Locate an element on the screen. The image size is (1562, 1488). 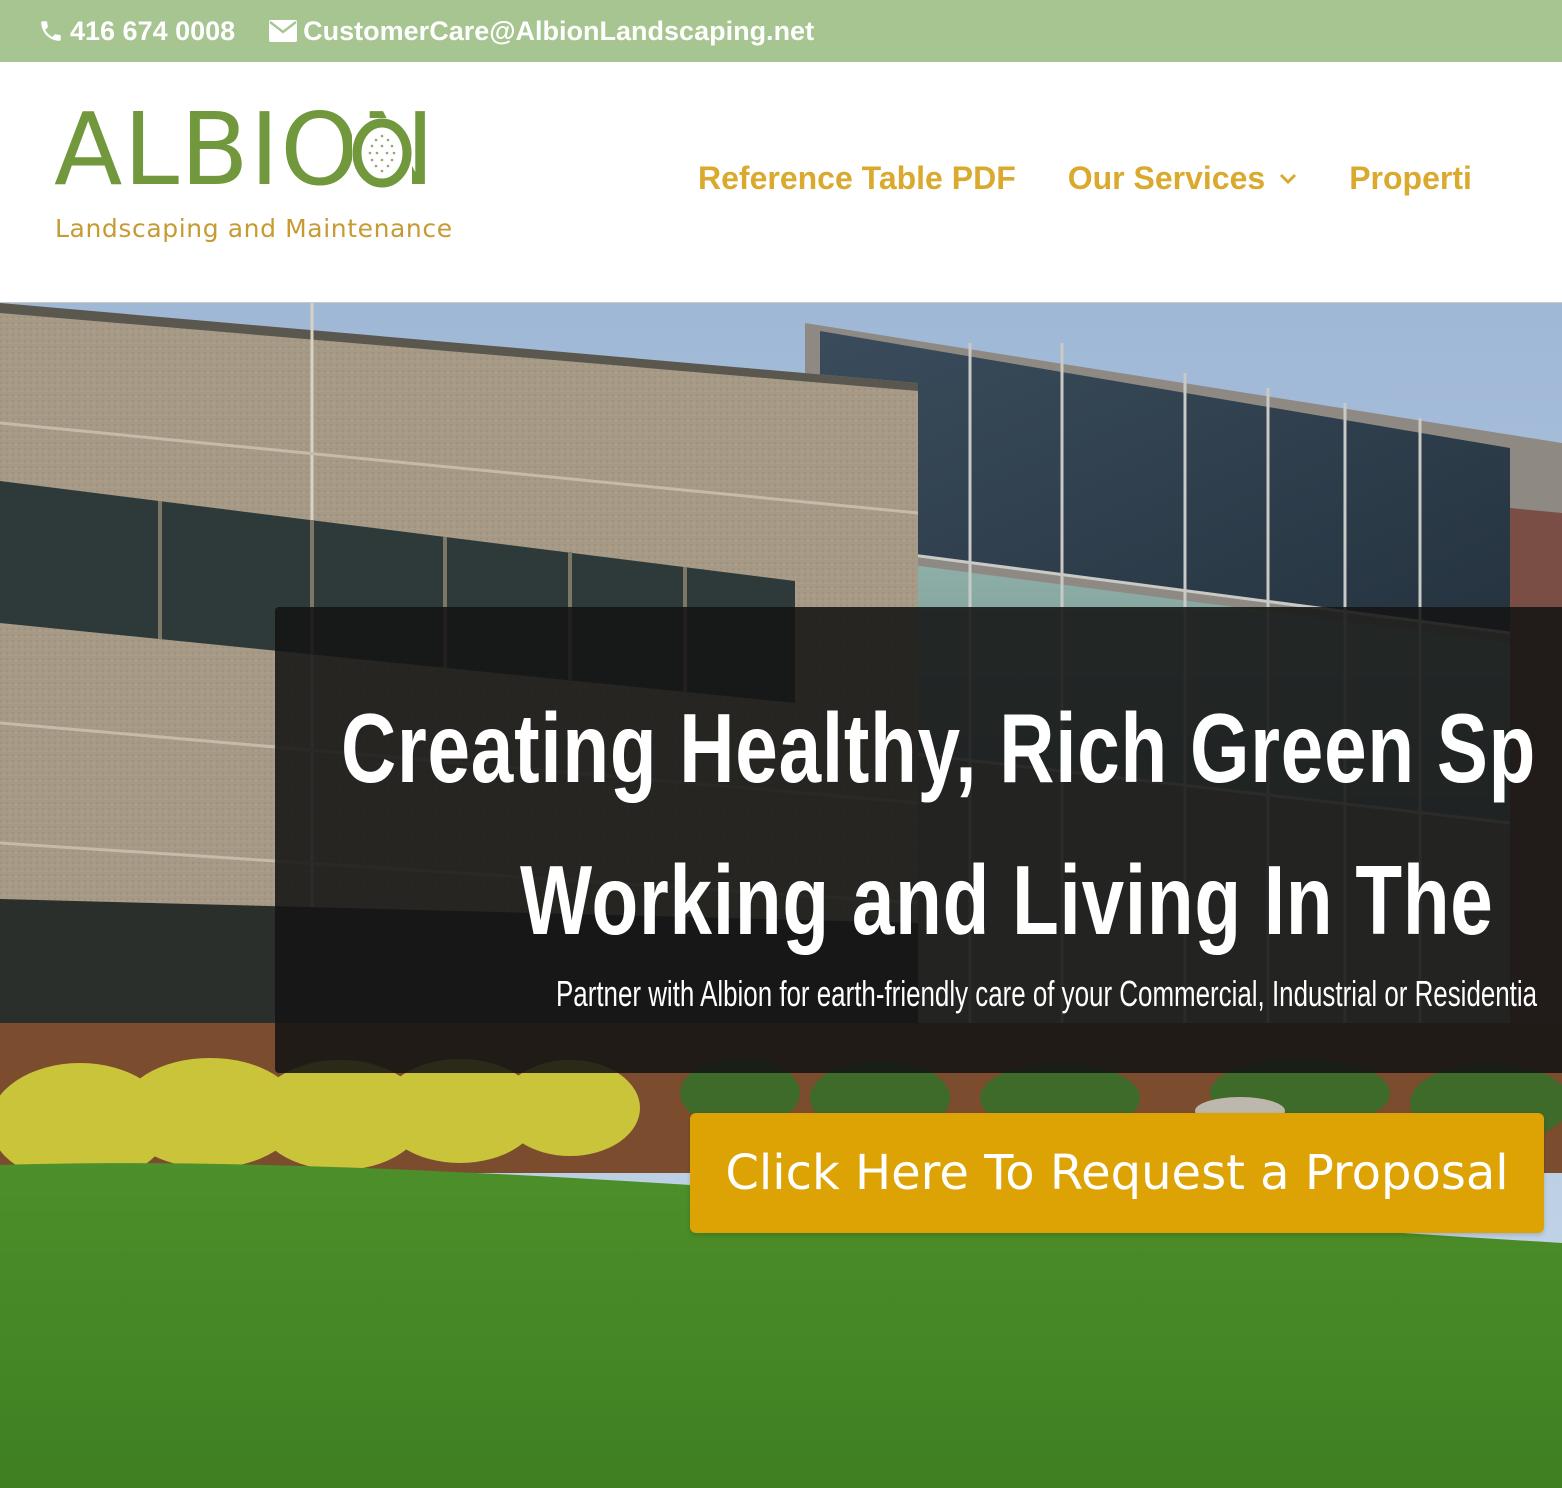
logo-dotted-o-icon is located at coordinates (382, 153).